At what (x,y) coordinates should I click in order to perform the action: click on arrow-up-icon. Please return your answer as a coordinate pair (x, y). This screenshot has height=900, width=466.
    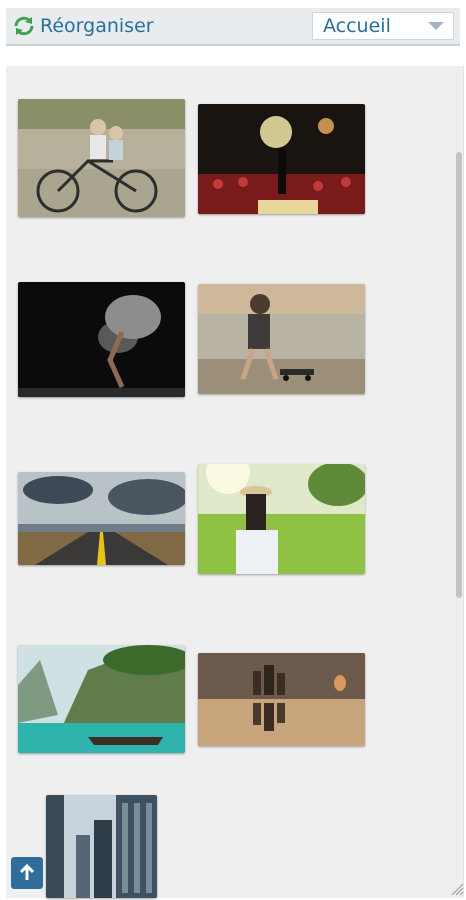
    Looking at the image, I should click on (27, 871).